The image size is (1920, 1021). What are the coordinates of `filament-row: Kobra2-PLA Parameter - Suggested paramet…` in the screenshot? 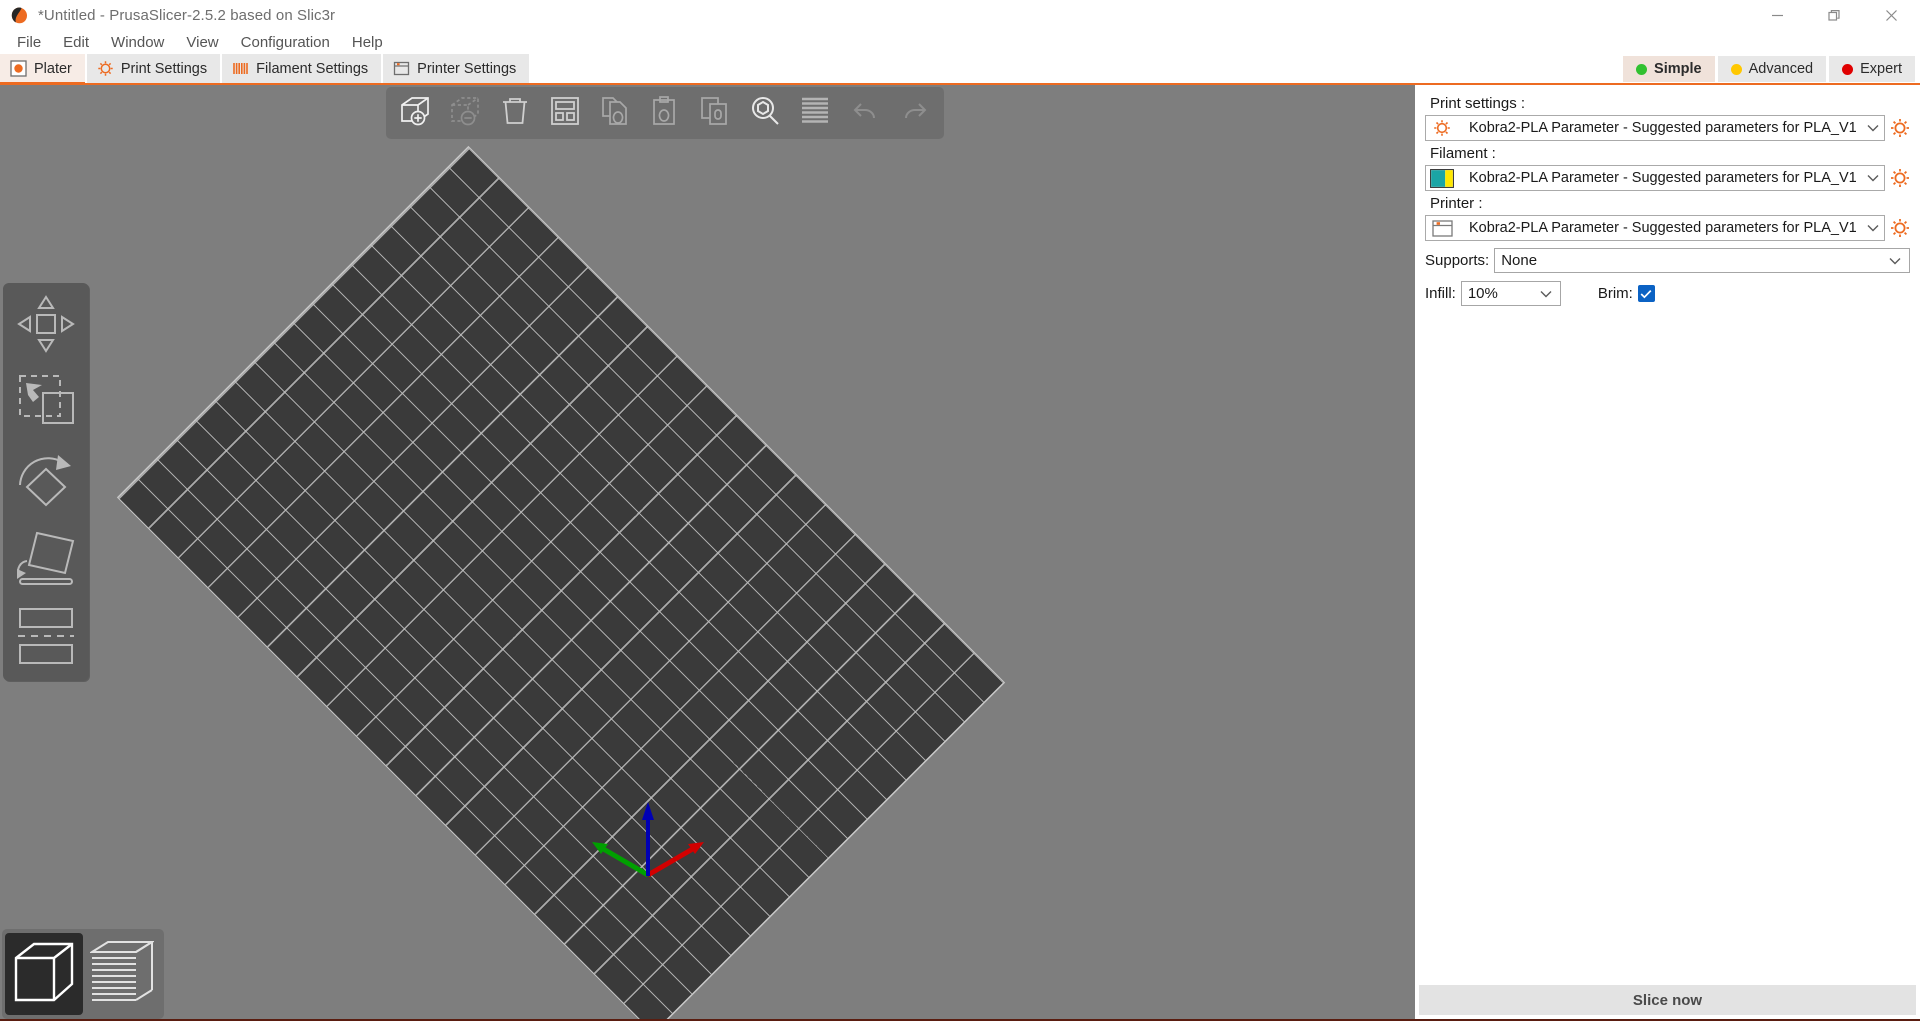 It's located at (1667, 178).